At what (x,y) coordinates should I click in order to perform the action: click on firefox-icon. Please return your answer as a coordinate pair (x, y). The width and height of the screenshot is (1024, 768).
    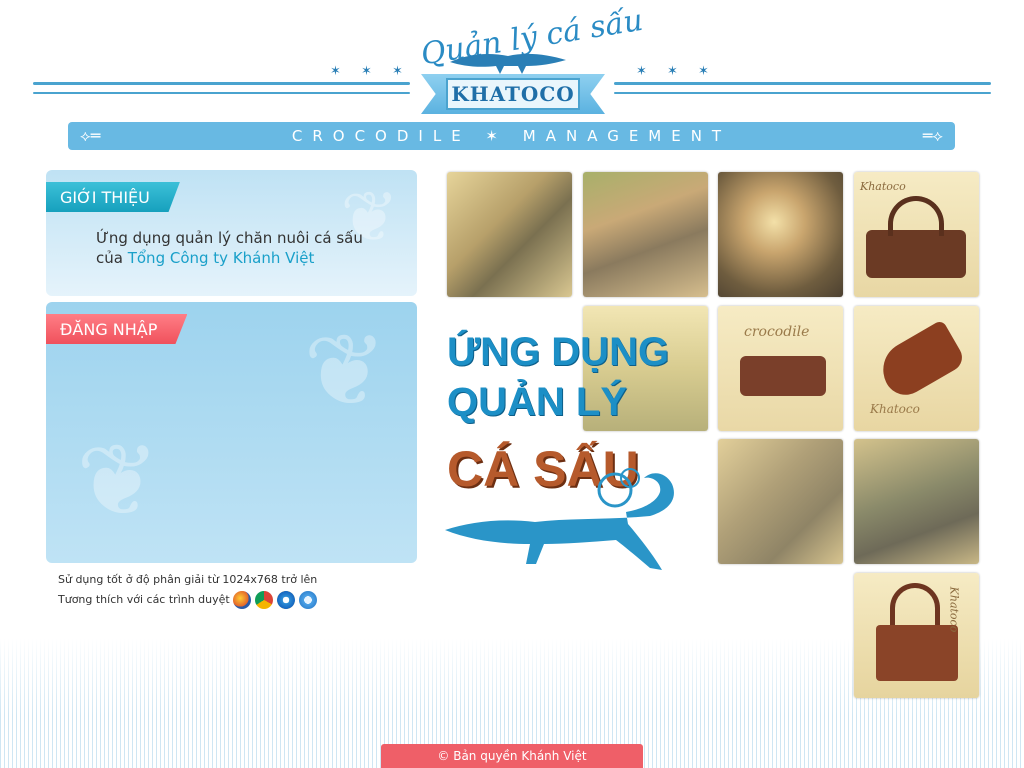
    Looking at the image, I should click on (242, 600).